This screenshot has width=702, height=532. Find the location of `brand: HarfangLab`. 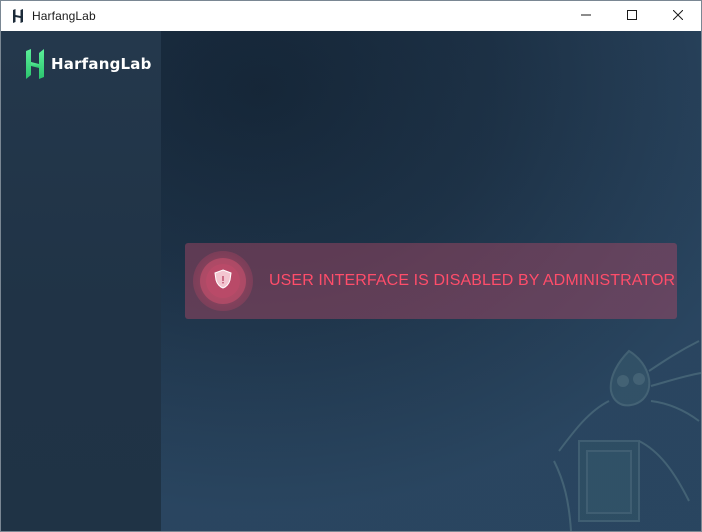

brand: HarfangLab is located at coordinates (88, 64).